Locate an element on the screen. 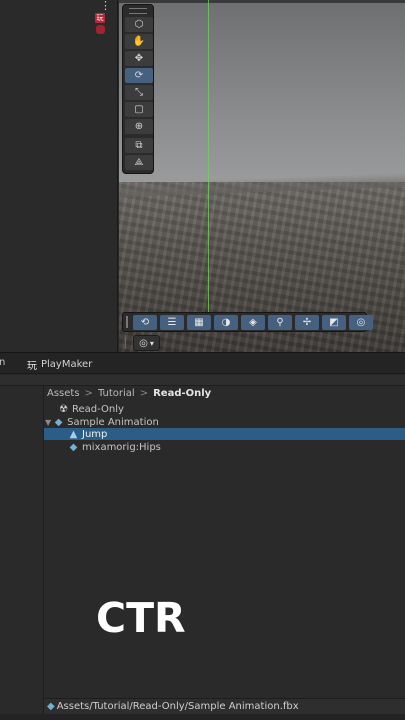 This screenshot has width=405, height=720. breadcrumb-item-tutorial: Tutorial is located at coordinates (116, 393).